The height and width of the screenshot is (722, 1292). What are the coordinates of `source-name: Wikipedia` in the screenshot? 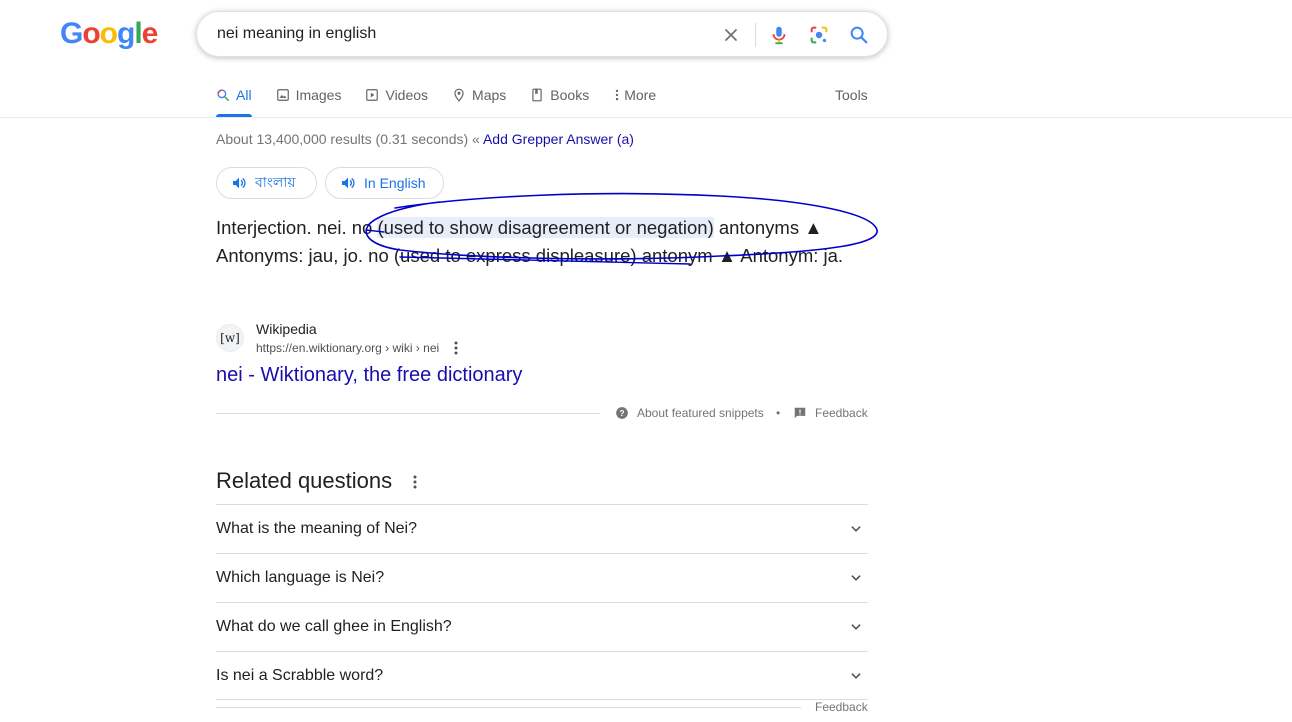 It's located at (286, 329).